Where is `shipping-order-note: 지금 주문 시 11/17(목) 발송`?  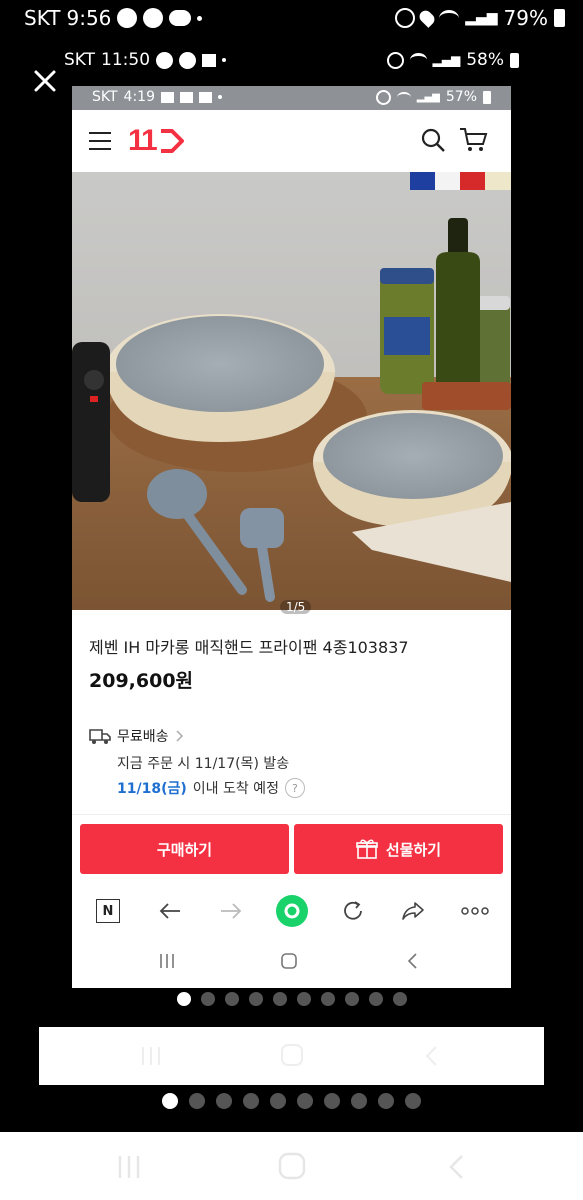
shipping-order-note: 지금 주문 시 11/17(목) 발송 is located at coordinates (203, 764).